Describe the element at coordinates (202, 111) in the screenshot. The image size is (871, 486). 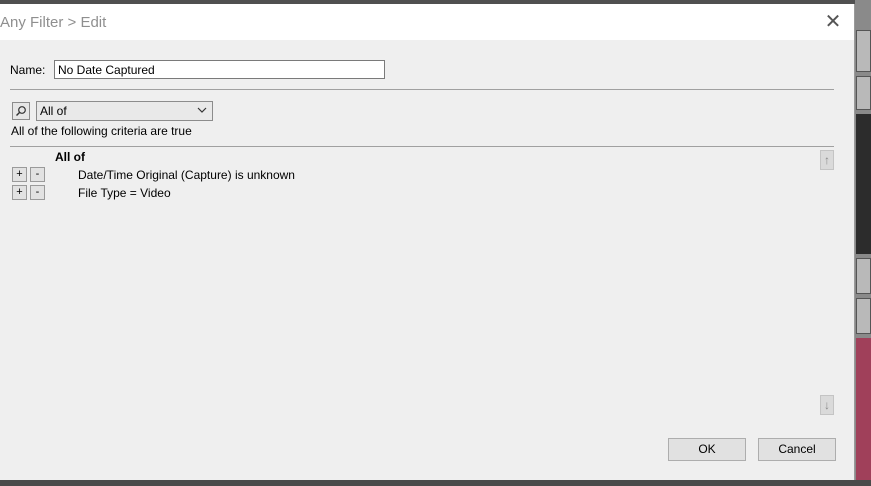
I see `chevron-down-icon` at that location.